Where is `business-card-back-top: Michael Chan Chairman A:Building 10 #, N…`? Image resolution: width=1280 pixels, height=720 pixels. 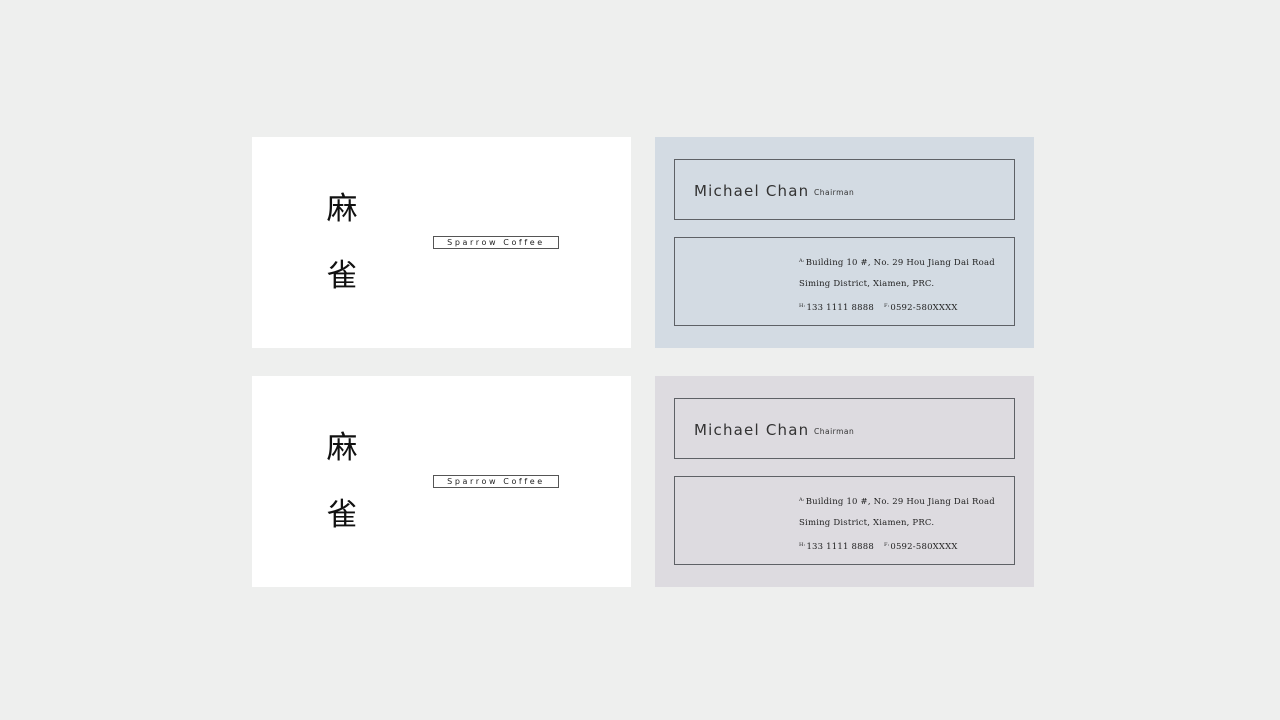 business-card-back-top: Michael Chan Chairman A:Building 10 #, N… is located at coordinates (844, 242).